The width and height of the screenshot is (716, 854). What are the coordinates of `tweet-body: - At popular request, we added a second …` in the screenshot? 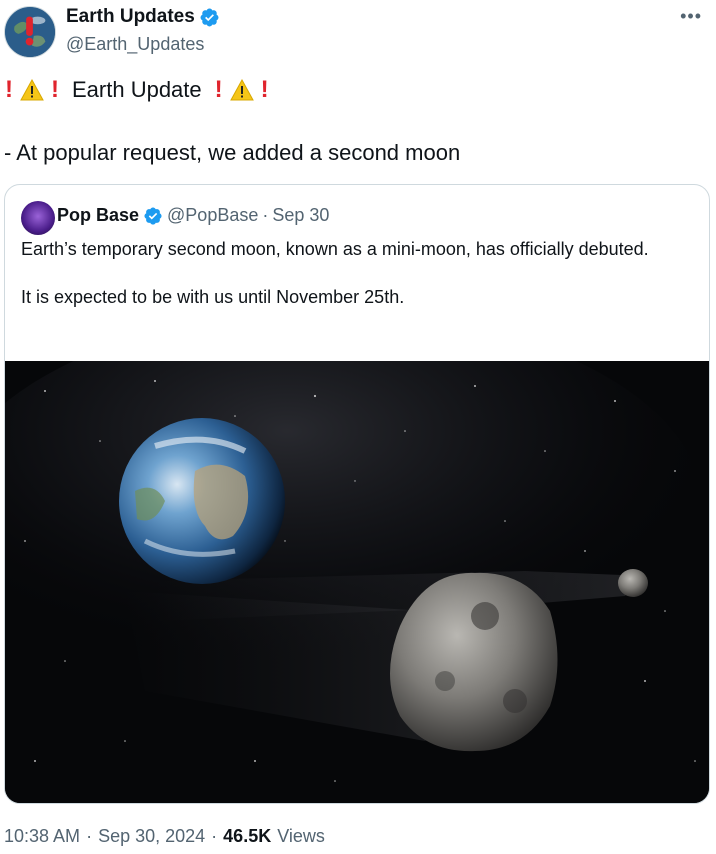 It's located at (232, 152).